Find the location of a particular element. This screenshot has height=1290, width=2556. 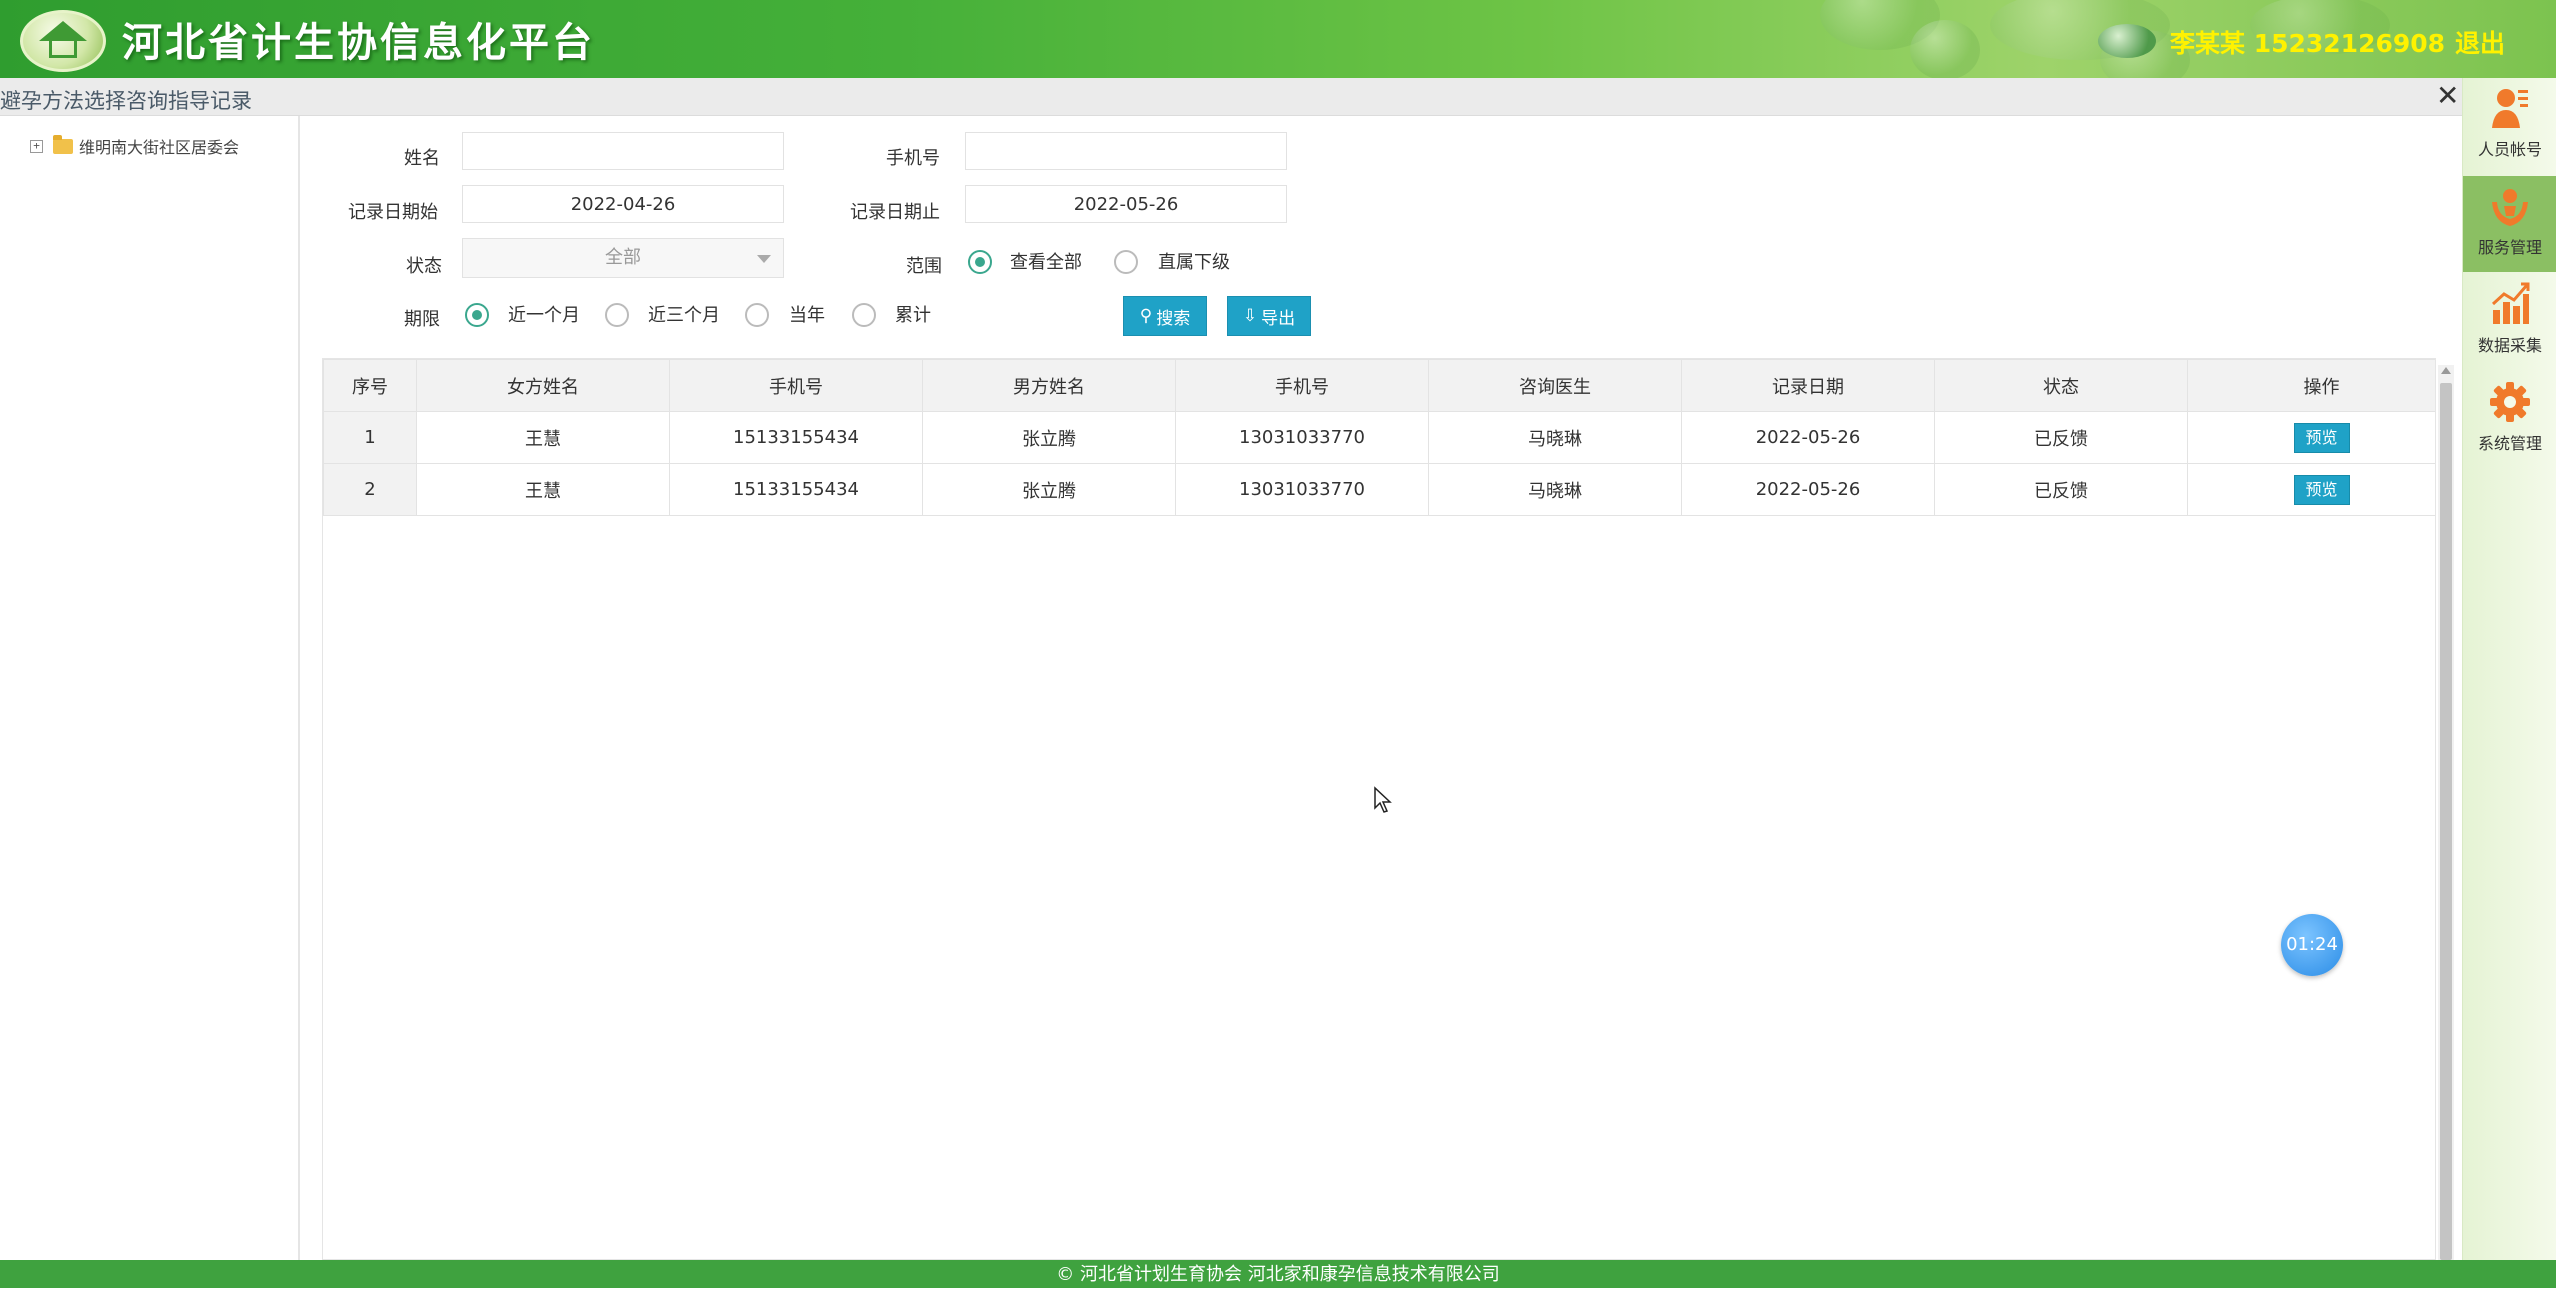

cell-index: 2 is located at coordinates (370, 489).